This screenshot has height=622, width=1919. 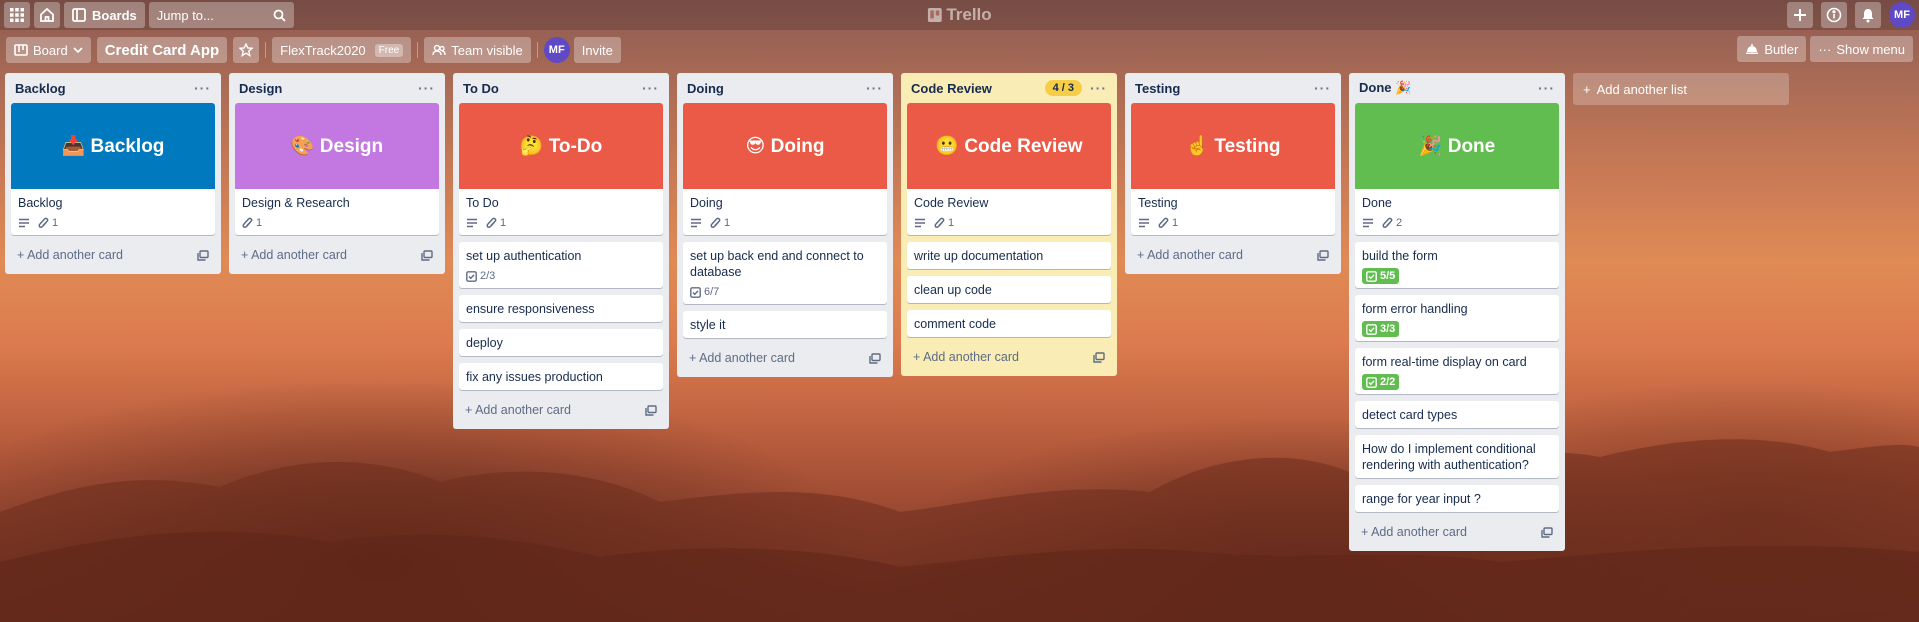 I want to click on show-menu-button: ··· Show menu, so click(x=1861, y=49).